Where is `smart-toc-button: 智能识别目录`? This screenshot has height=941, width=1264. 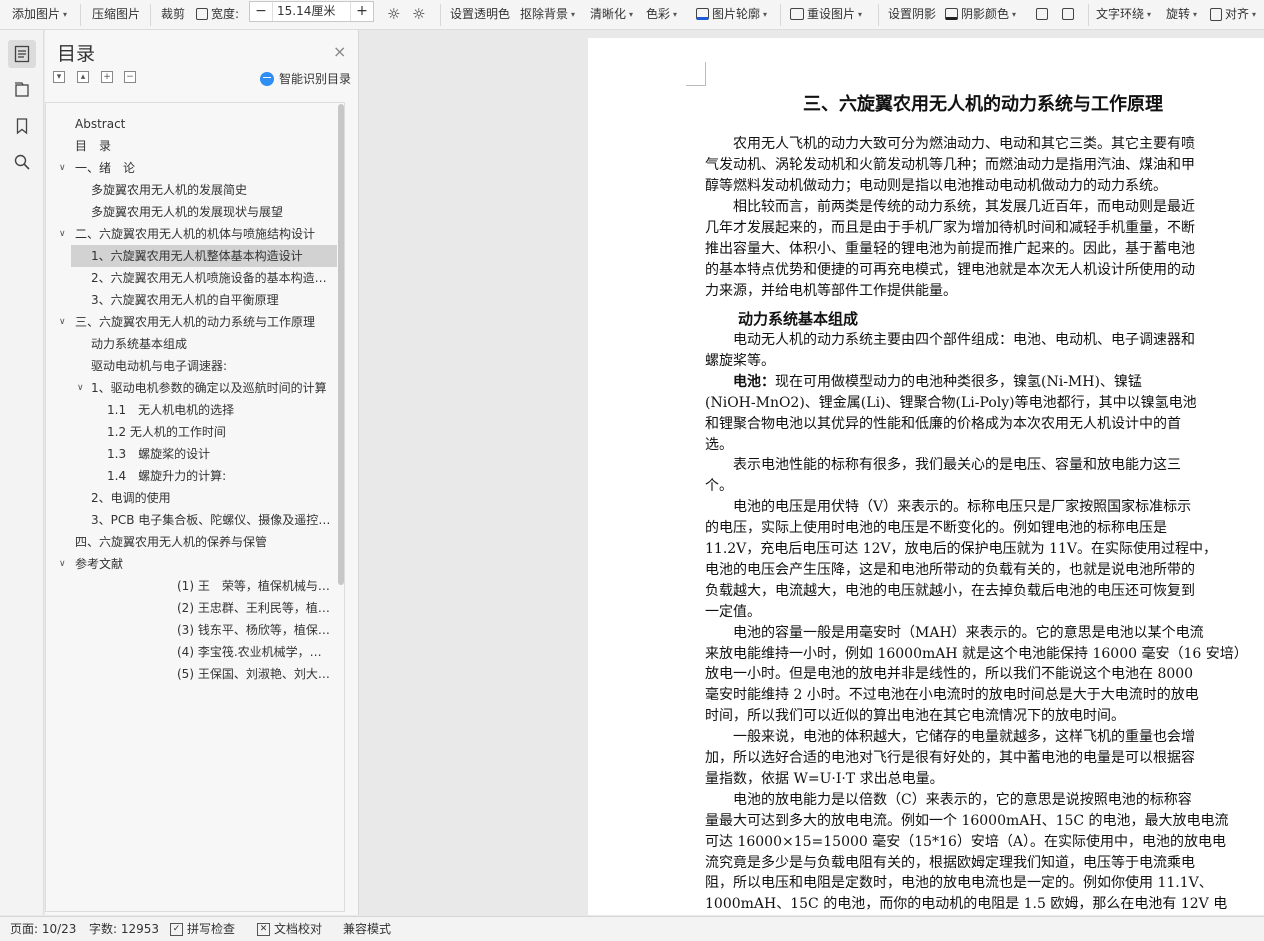
smart-toc-button: 智能识别目录 is located at coordinates (305, 78).